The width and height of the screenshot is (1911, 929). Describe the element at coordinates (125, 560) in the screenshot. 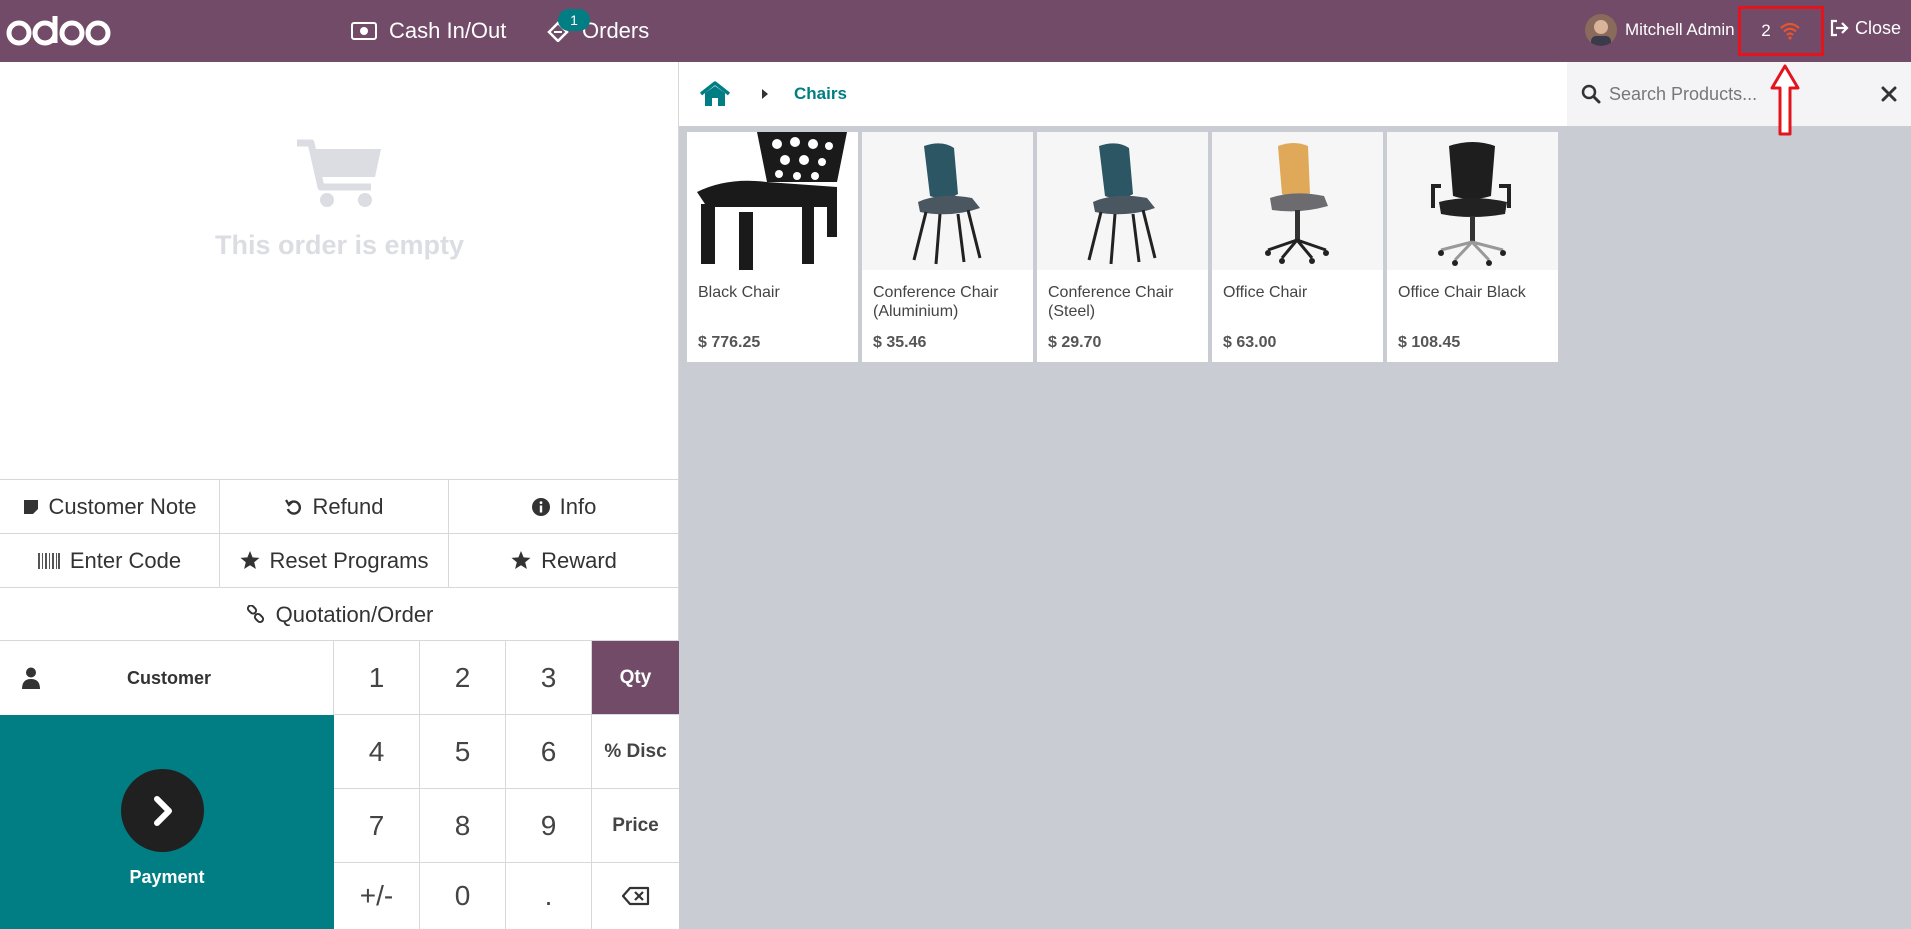

I see `enter-code-label: Enter Code` at that location.